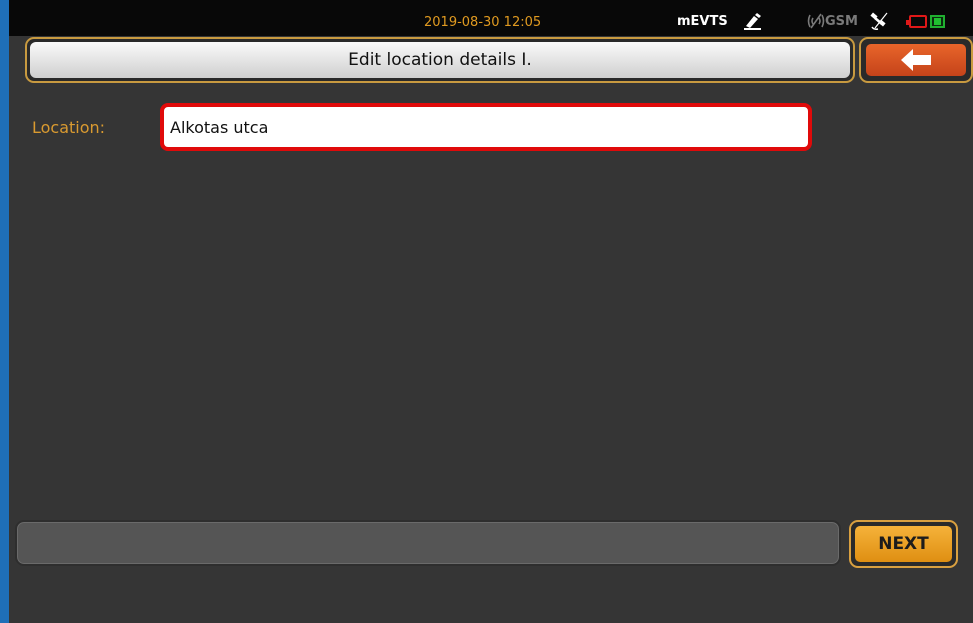 Image resolution: width=973 pixels, height=623 pixels. I want to click on arrow-left-icon, so click(916, 60).